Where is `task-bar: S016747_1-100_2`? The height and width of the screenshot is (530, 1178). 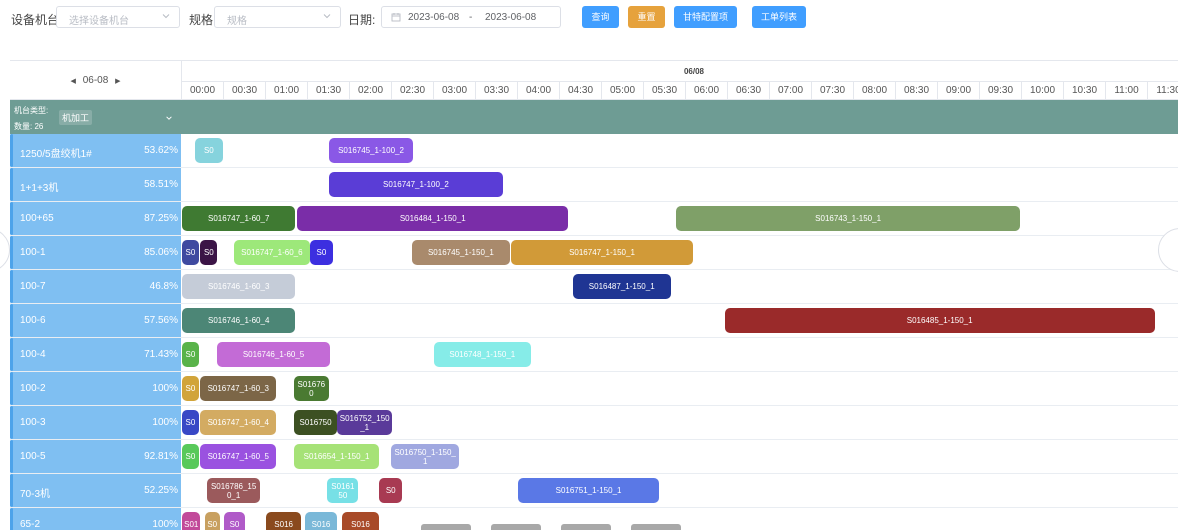
task-bar: S016747_1-100_2 is located at coordinates (416, 184).